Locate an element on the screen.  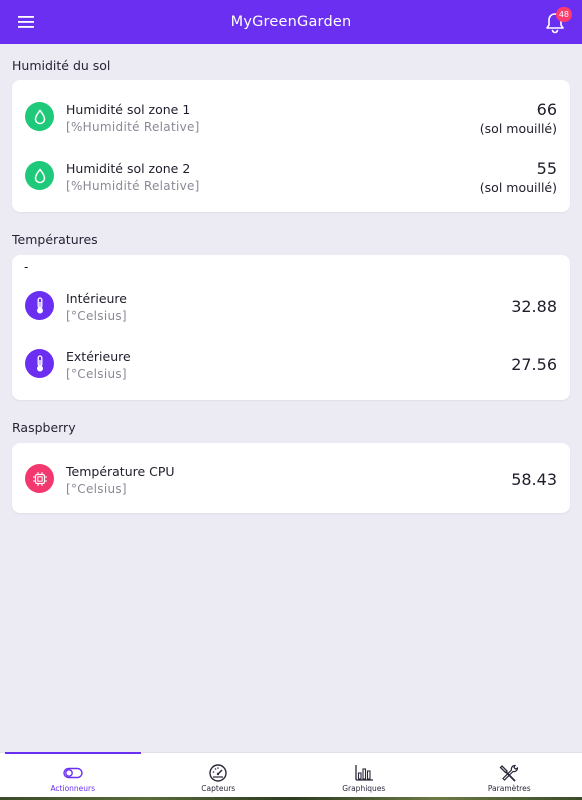
nav-tab-parametres: Paramètres is located at coordinates (509, 776).